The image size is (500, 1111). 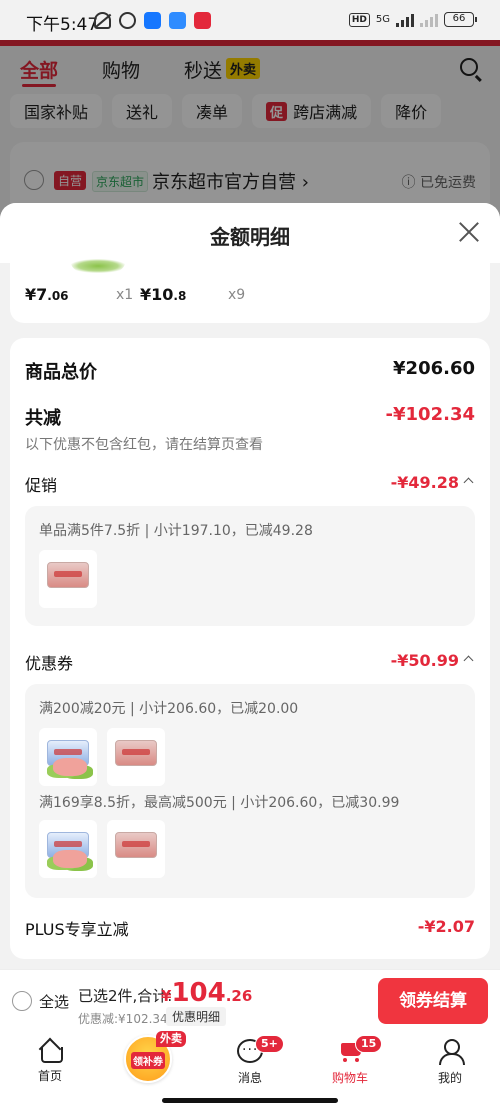 I want to click on messages-badge: 5+, so click(x=269, y=1044).